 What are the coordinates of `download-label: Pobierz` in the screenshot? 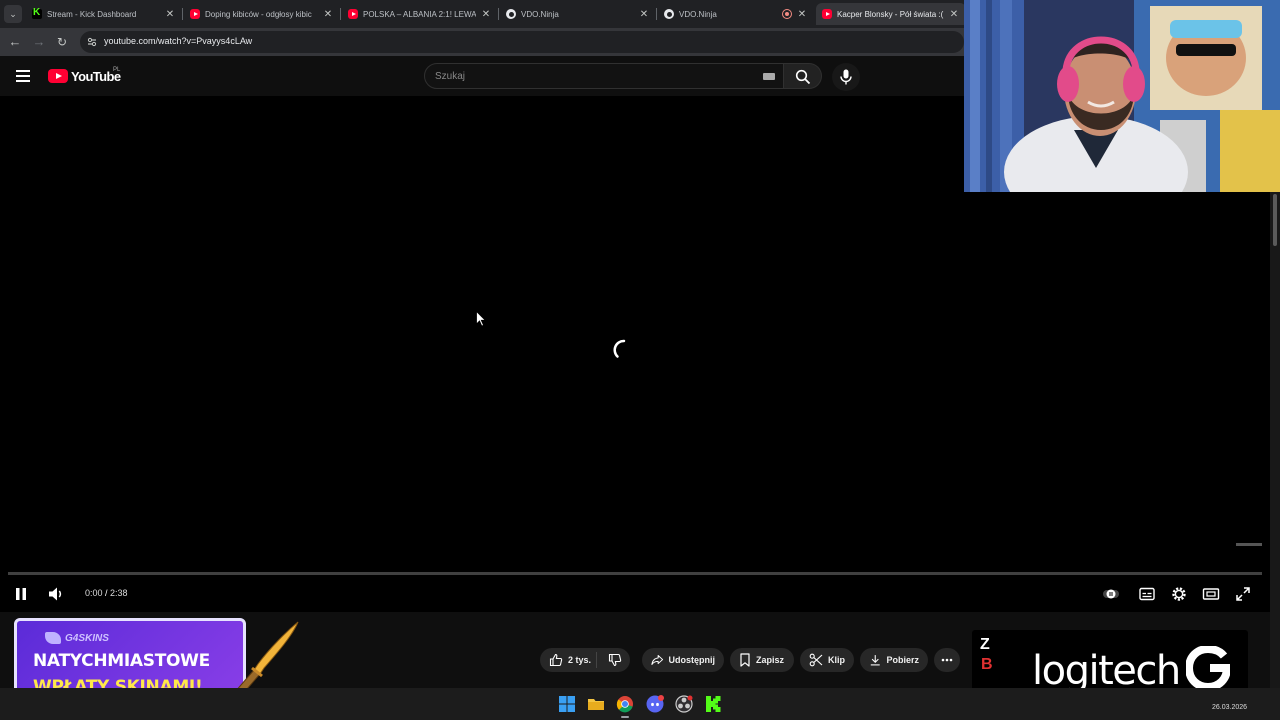 It's located at (902, 660).